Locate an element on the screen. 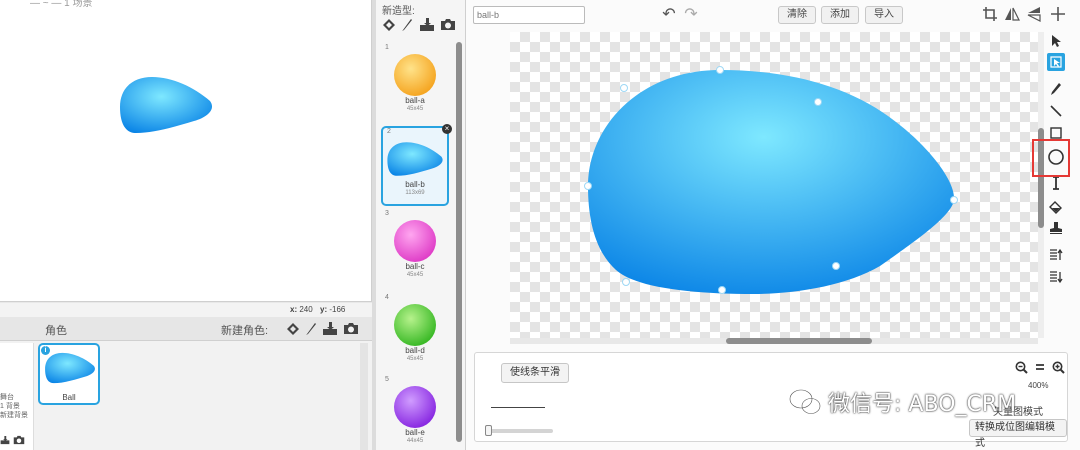 The height and width of the screenshot is (450, 1080). upload-sprite-icon is located at coordinates (330, 328).